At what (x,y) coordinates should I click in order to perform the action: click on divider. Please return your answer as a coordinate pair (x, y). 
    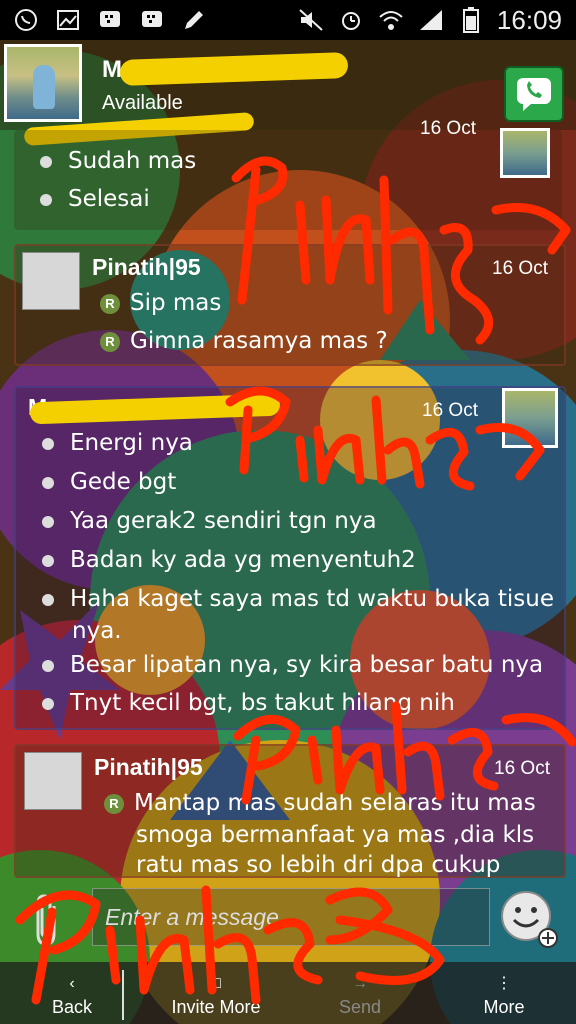
    Looking at the image, I should click on (123, 995).